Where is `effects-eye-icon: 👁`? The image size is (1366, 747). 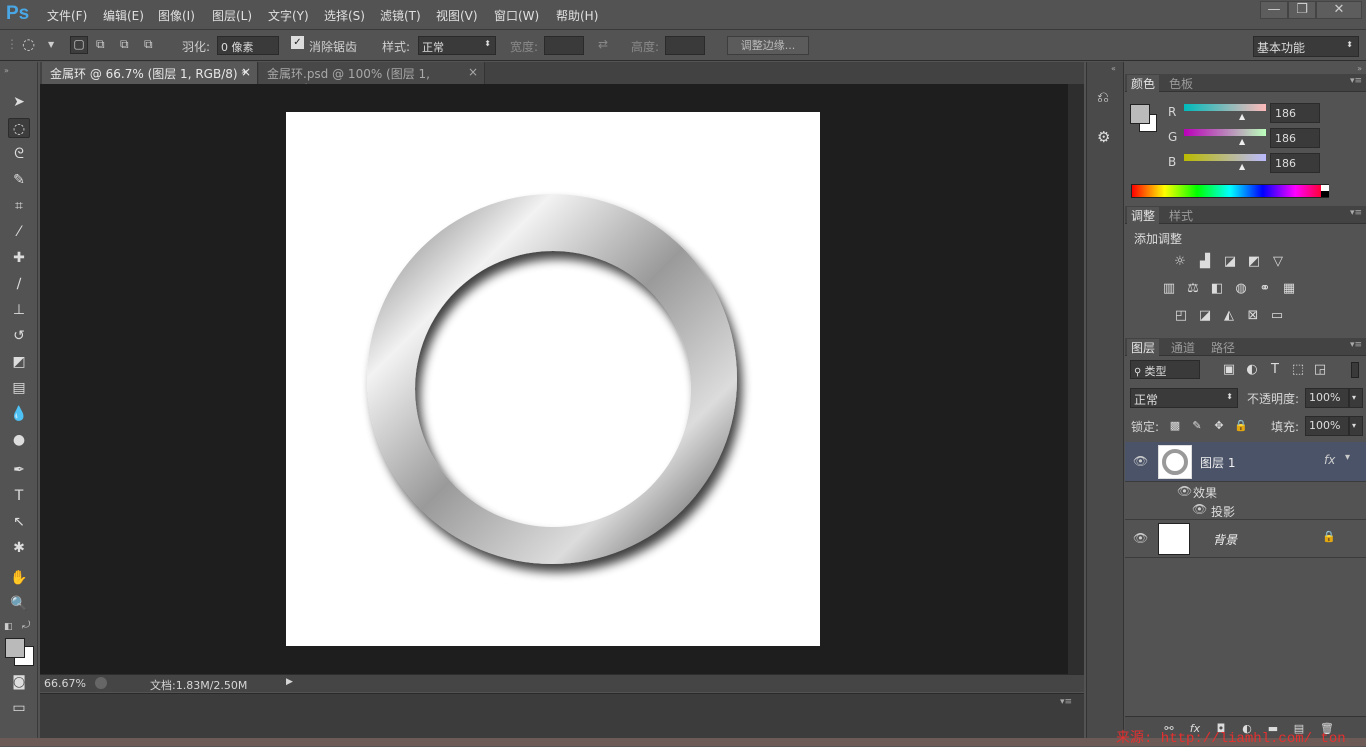
effects-eye-icon: 👁 is located at coordinates (1184, 491).